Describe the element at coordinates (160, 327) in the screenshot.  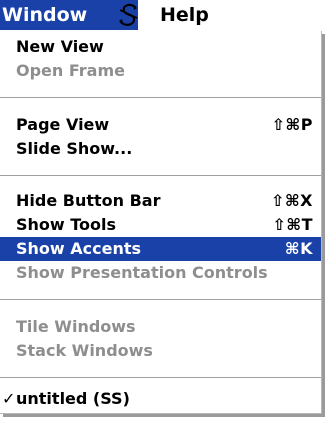
I see `menu-item-tile-windows: Tile Windows` at that location.